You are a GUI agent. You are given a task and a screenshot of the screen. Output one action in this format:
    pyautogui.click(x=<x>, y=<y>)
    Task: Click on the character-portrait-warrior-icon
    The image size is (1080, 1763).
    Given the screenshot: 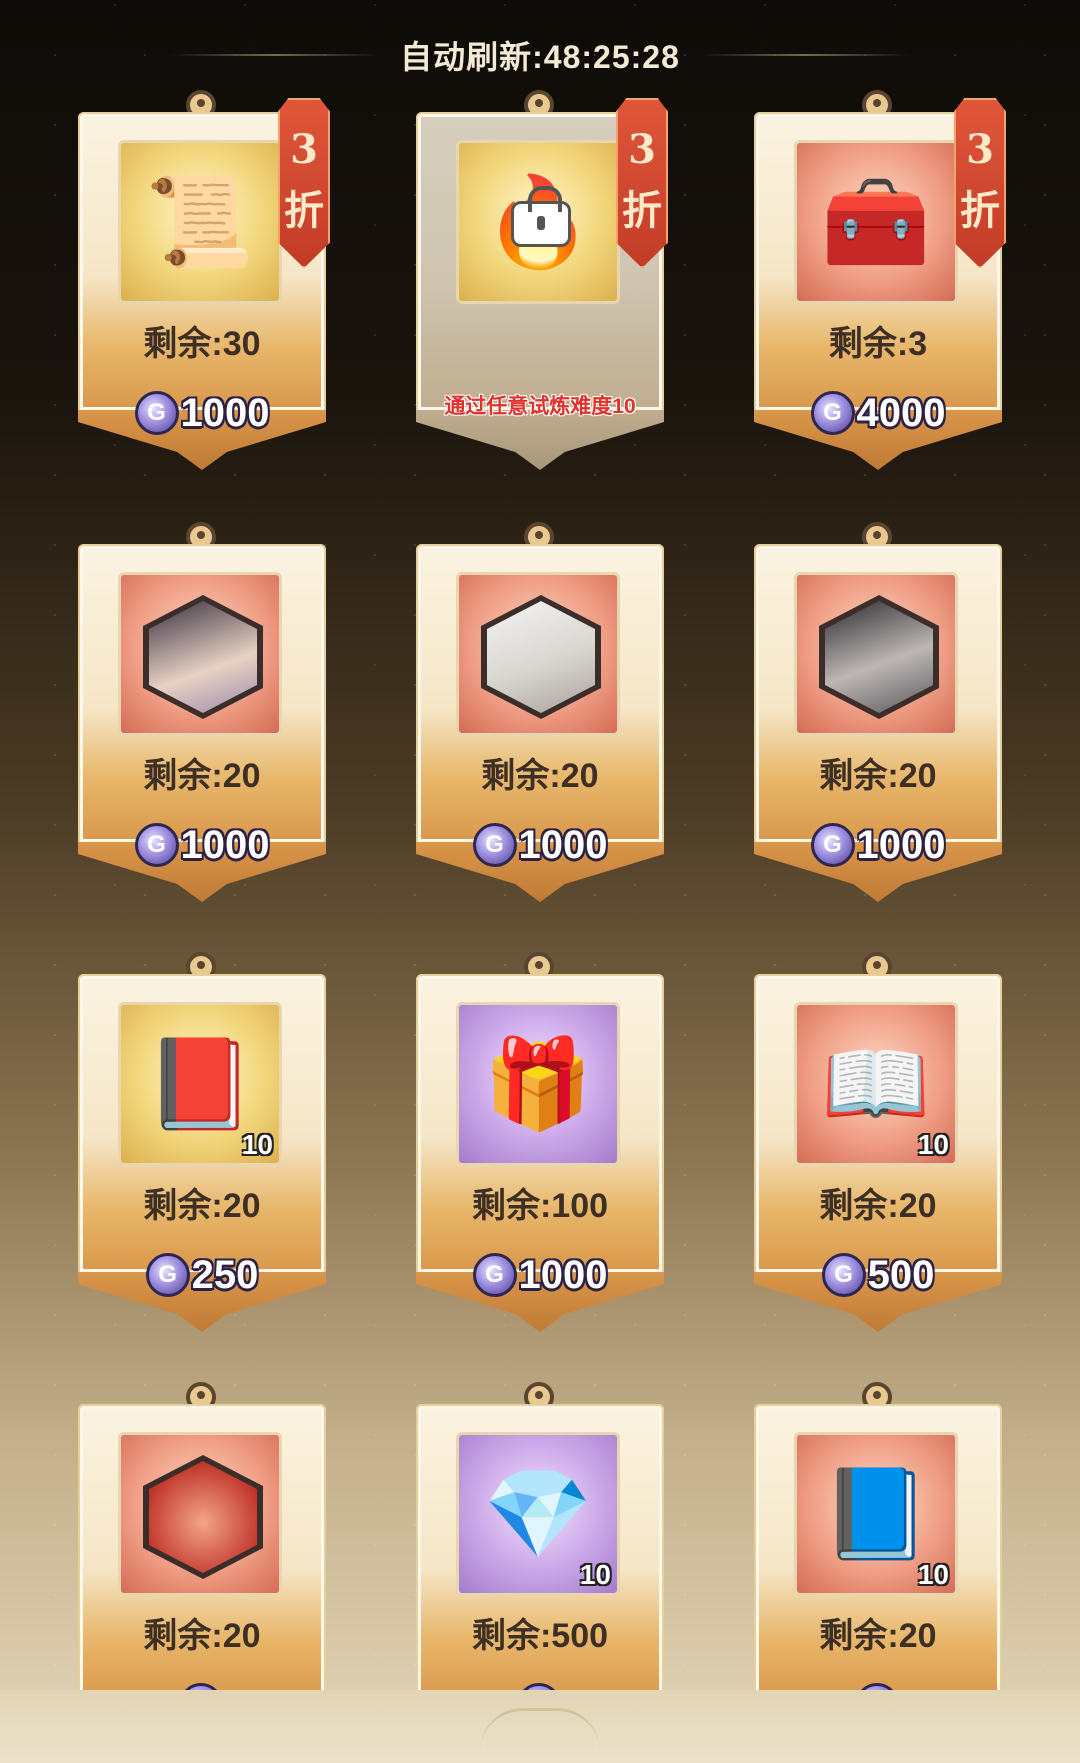 What is the action you would take?
    pyautogui.click(x=876, y=654)
    